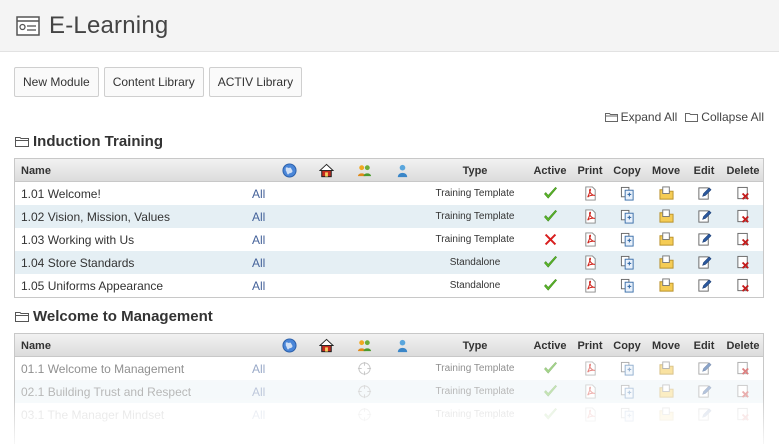 Image resolution: width=779 pixels, height=444 pixels. I want to click on column-move: Move, so click(666, 170).